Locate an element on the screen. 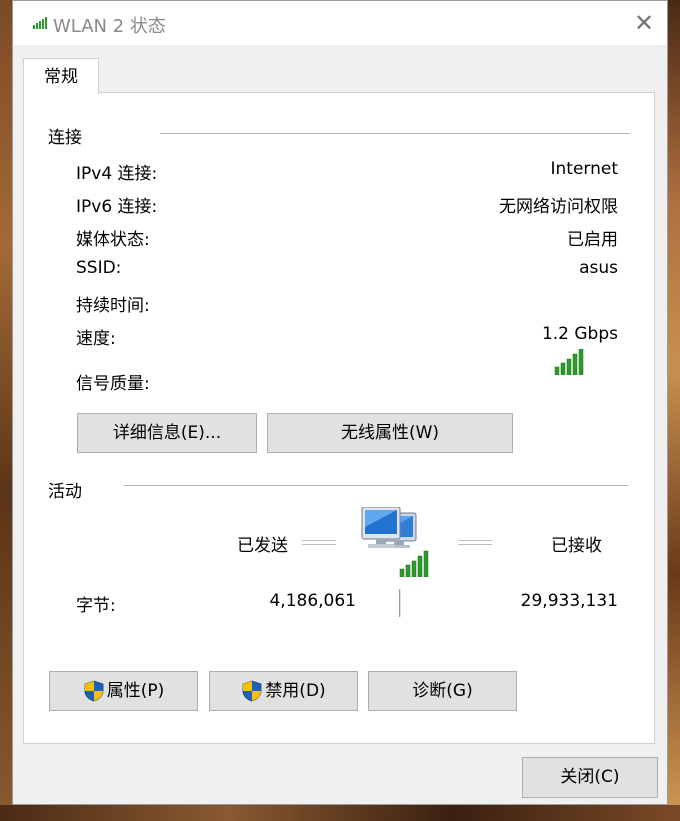 The height and width of the screenshot is (821, 680). disable-button: 禁用(D) is located at coordinates (283, 691).